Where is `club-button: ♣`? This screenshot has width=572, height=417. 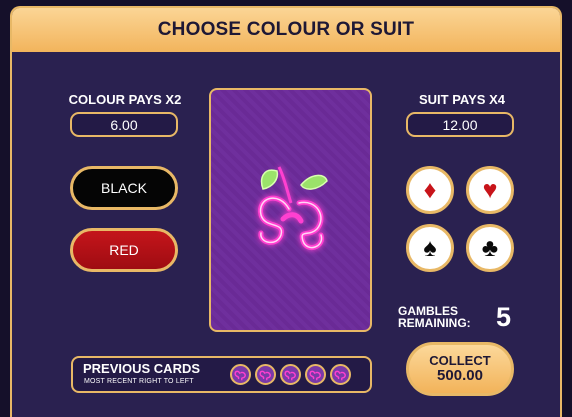 club-button: ♣ is located at coordinates (490, 248).